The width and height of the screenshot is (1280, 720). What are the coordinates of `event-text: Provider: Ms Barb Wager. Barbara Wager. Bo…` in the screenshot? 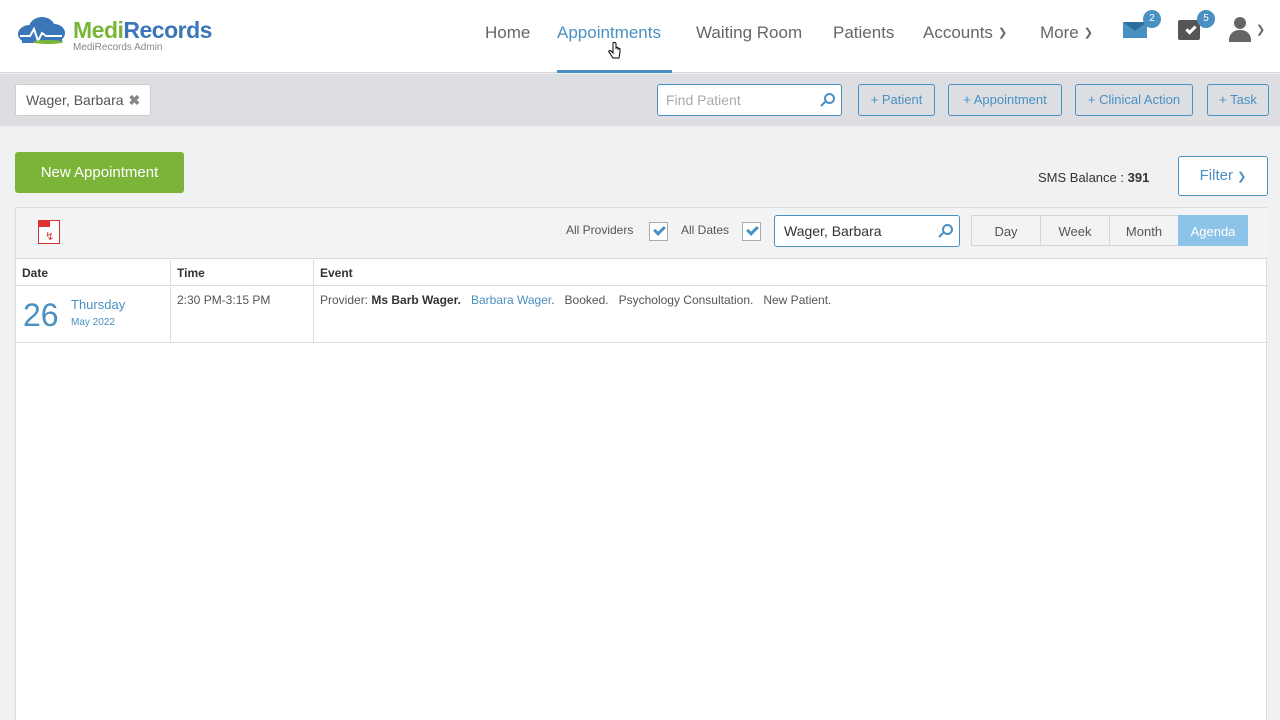 It's located at (575, 300).